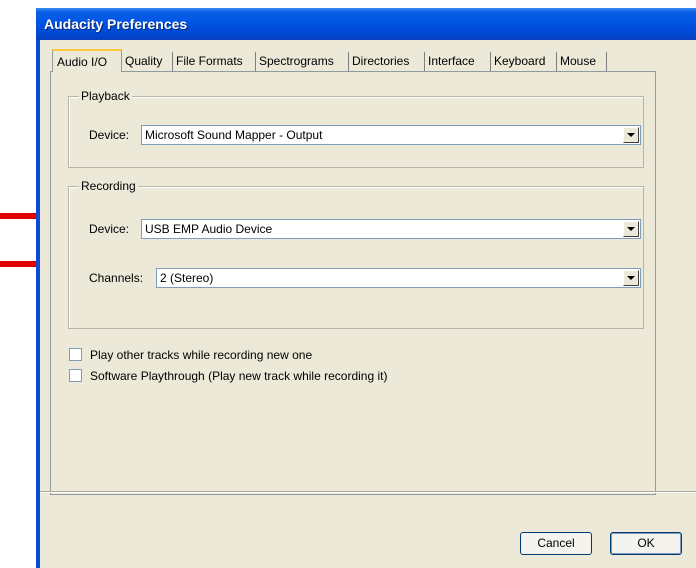 The width and height of the screenshot is (696, 568). I want to click on ok-button: OK, so click(646, 543).